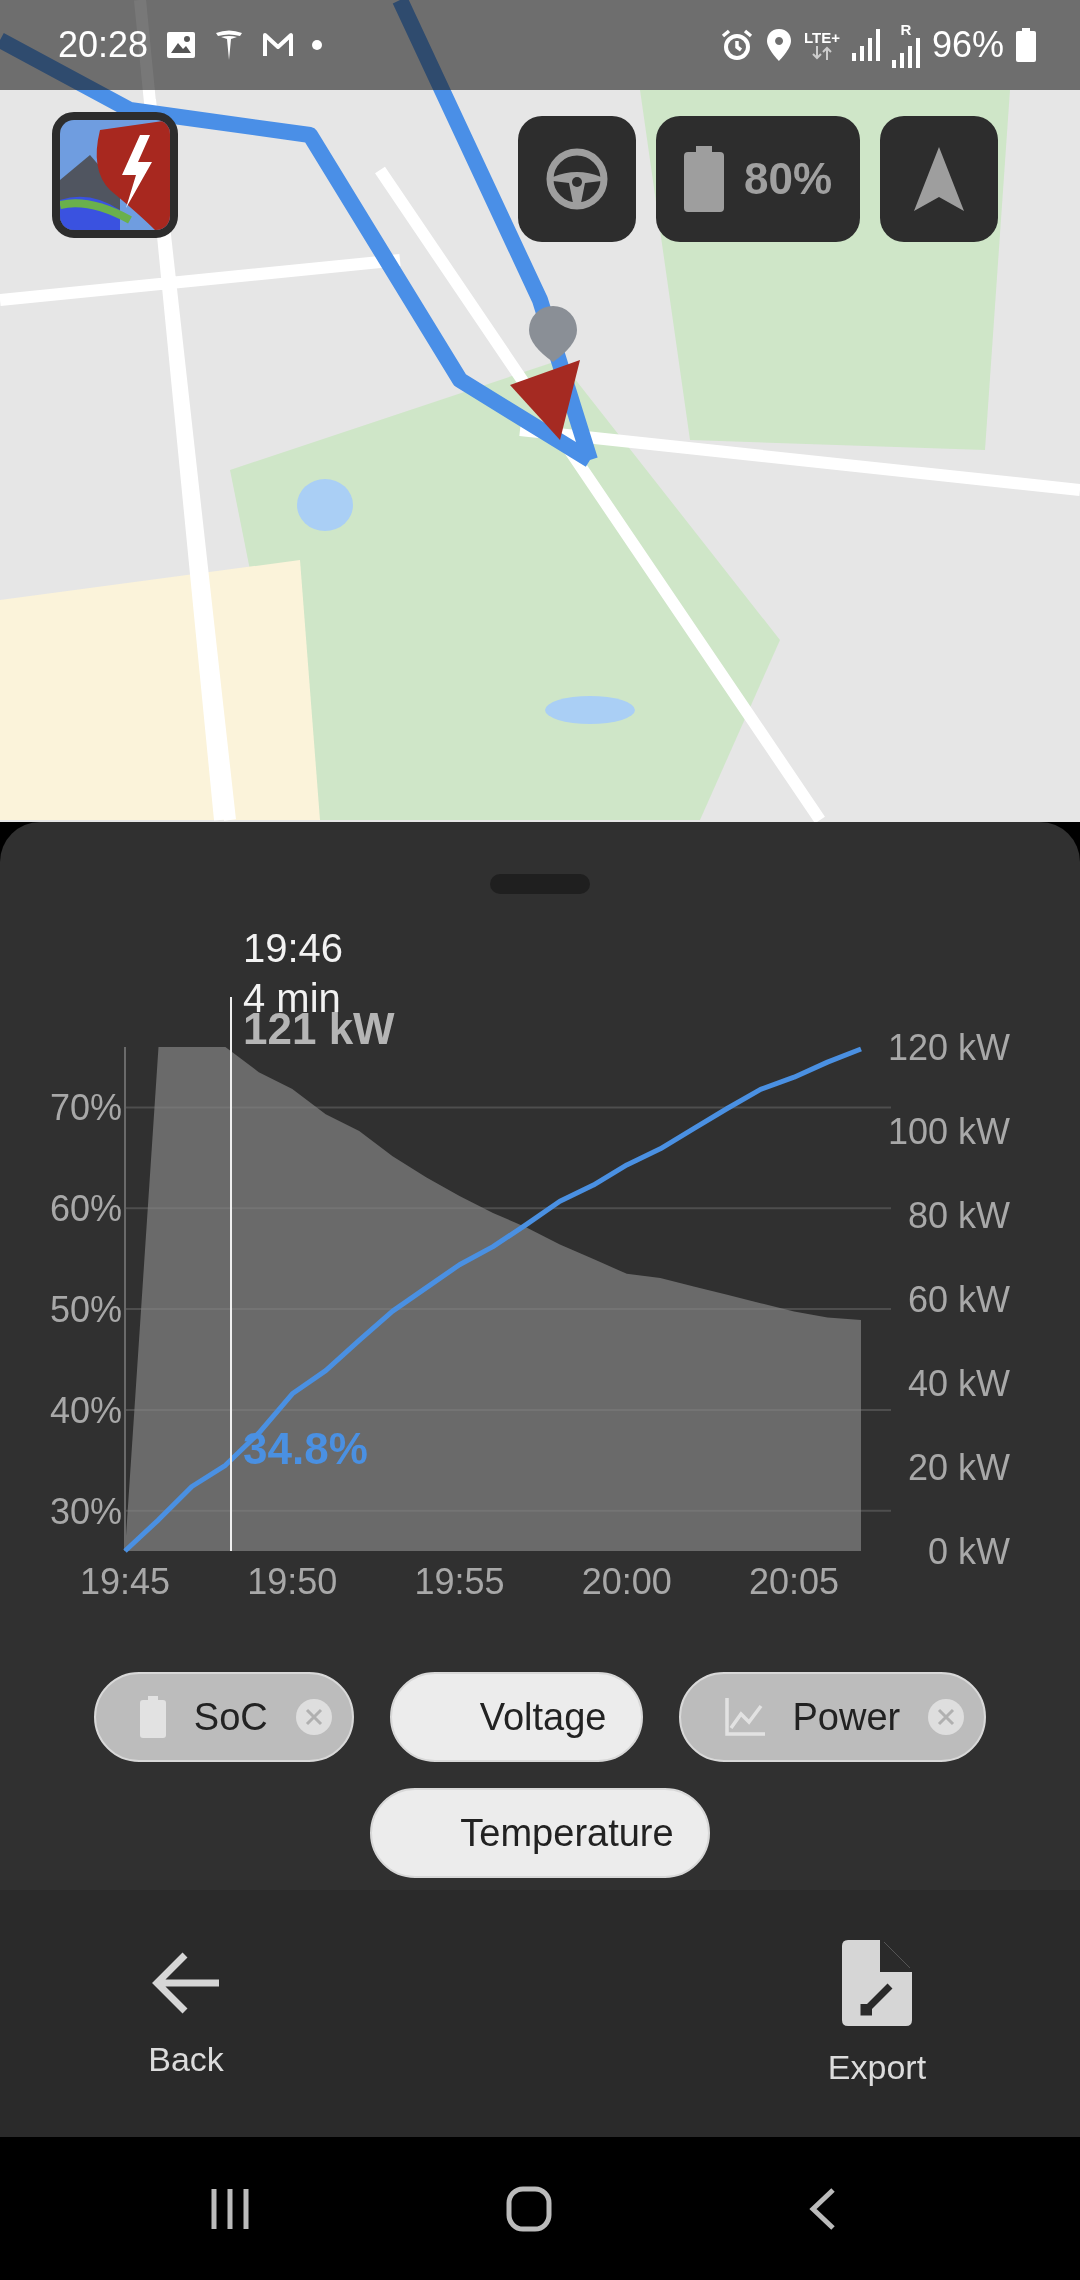  Describe the element at coordinates (125, 1581) in the screenshot. I see `axis-label: 19:45` at that location.